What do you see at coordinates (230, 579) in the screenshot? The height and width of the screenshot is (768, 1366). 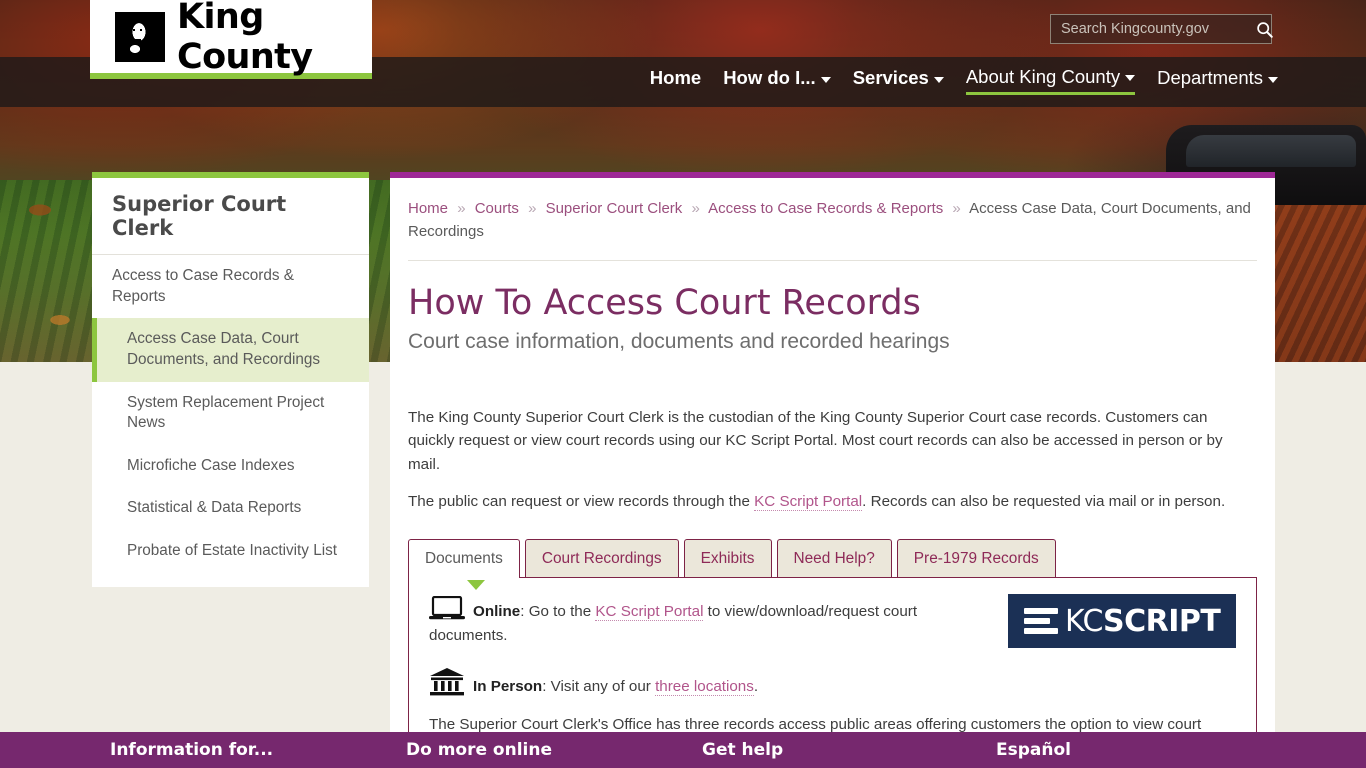 I see `sidebar-bottom-spacer` at bounding box center [230, 579].